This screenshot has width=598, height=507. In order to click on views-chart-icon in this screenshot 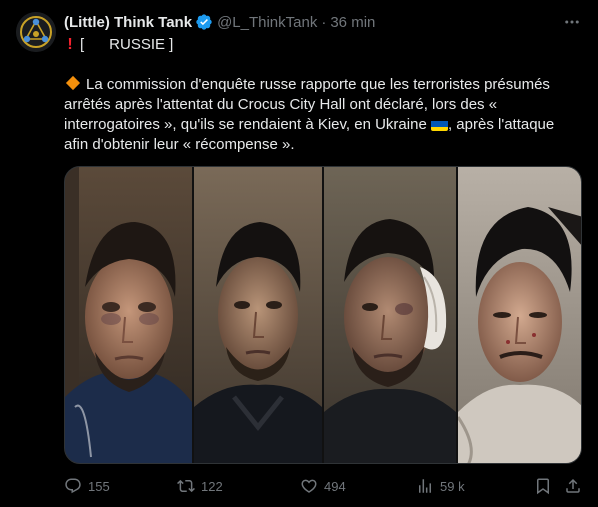, I will do `click(425, 486)`.